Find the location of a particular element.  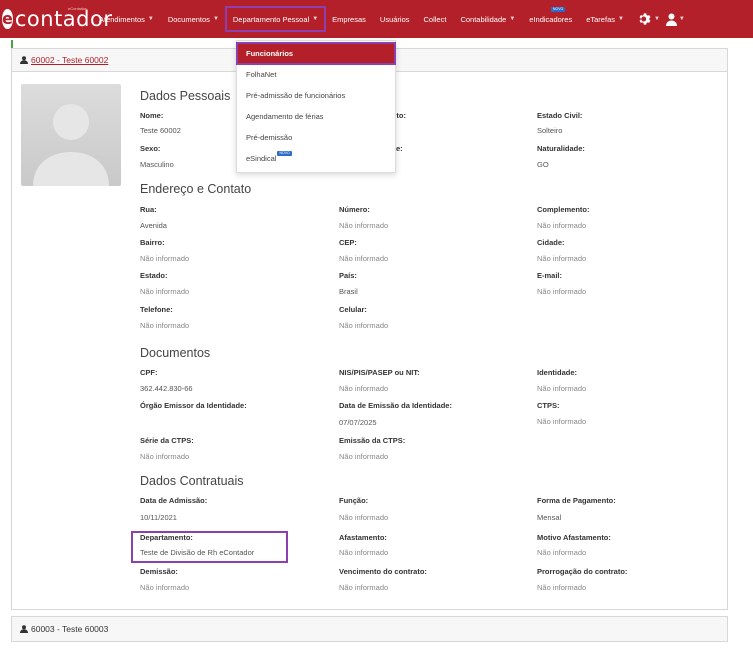

nav-departamento-pessoal: Departamento Pessoal ▼ is located at coordinates (275, 19).